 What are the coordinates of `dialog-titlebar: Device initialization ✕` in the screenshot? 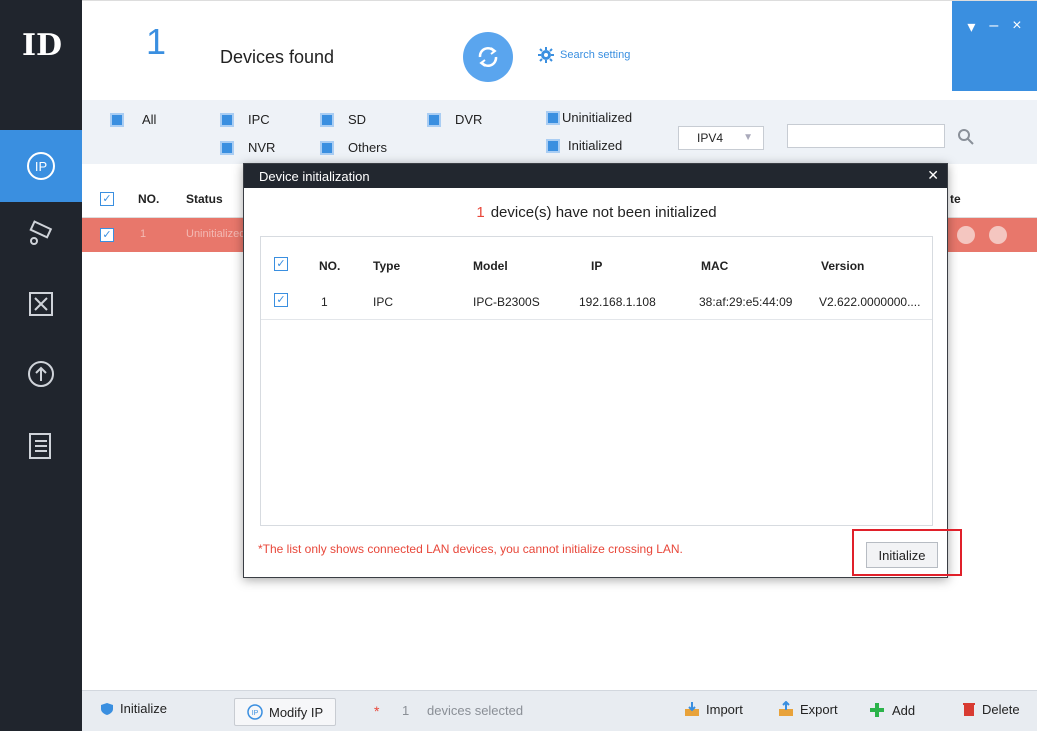 It's located at (595, 176).